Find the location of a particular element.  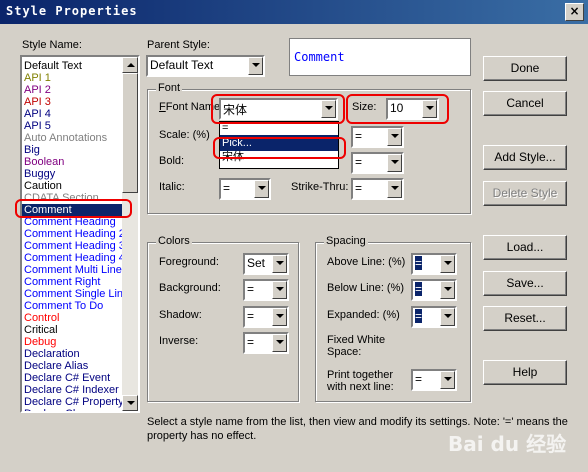

done-button: Done is located at coordinates (525, 68).